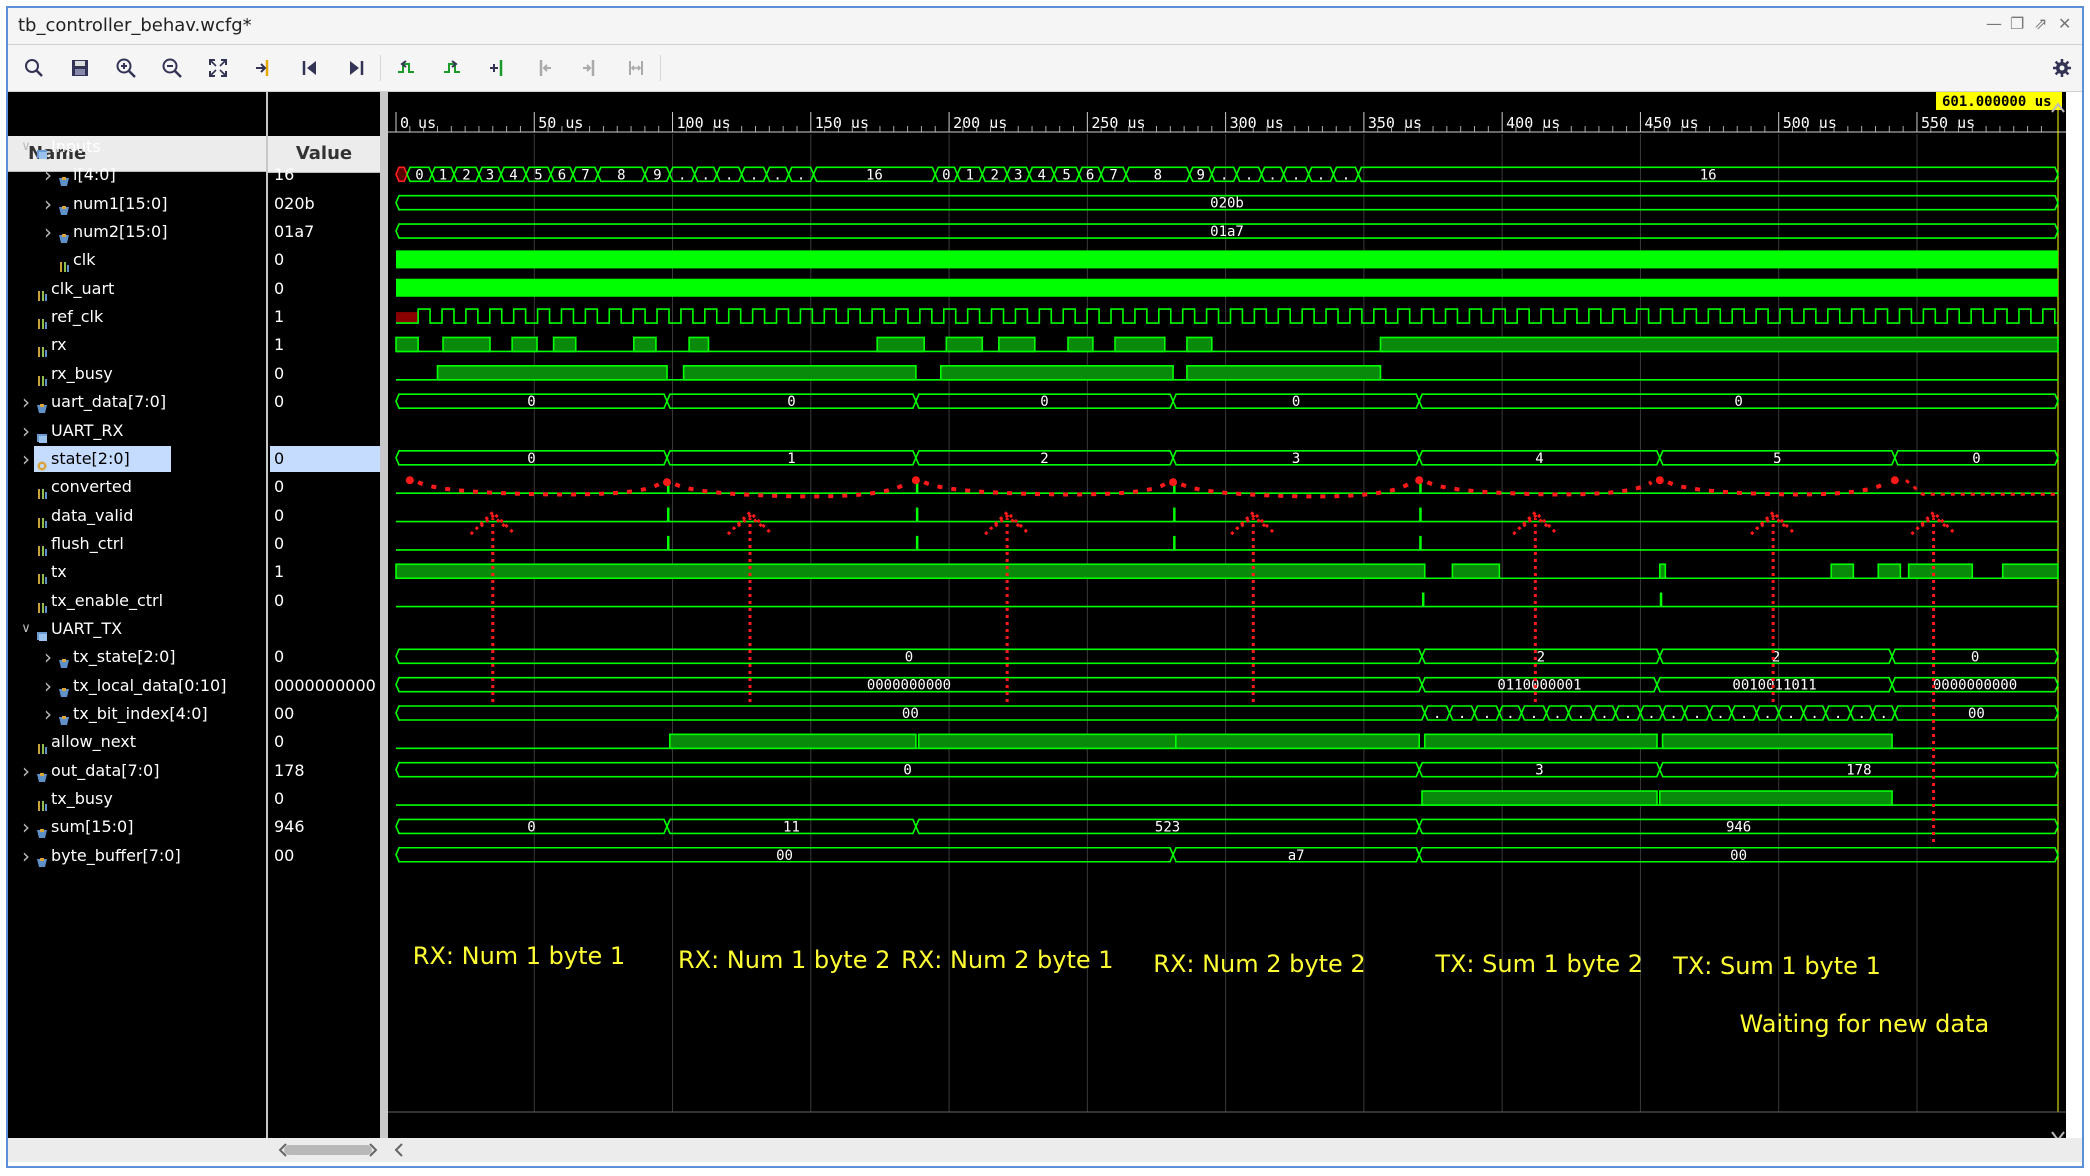  Describe the element at coordinates (137, 572) in the screenshot. I see `signal-row: tx` at that location.